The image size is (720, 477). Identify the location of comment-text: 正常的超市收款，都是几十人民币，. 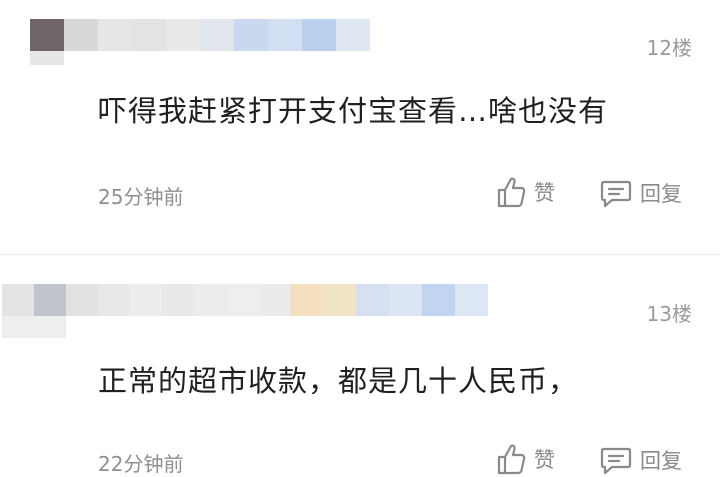
(338, 381).